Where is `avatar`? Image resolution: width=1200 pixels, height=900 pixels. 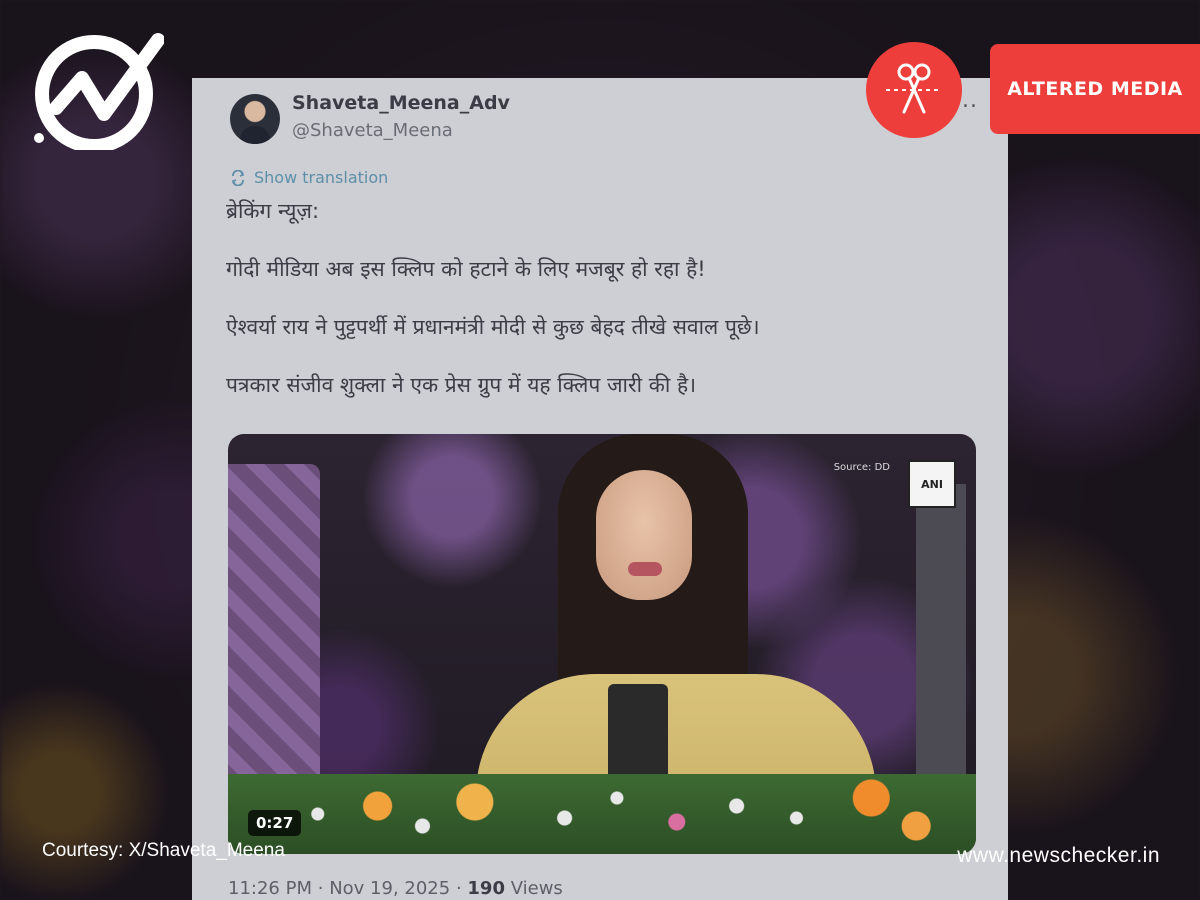
avatar is located at coordinates (255, 119).